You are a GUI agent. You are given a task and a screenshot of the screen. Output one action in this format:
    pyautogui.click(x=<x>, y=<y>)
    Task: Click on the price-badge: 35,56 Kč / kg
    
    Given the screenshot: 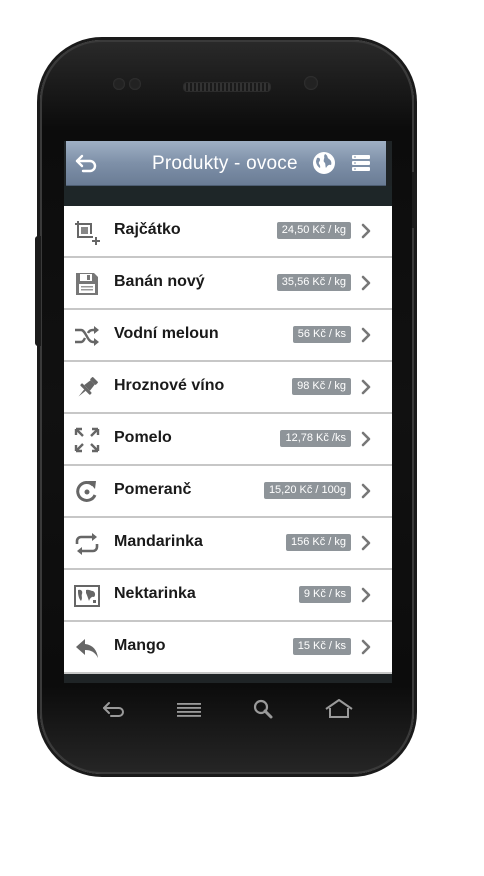 What is the action you would take?
    pyautogui.click(x=313, y=282)
    